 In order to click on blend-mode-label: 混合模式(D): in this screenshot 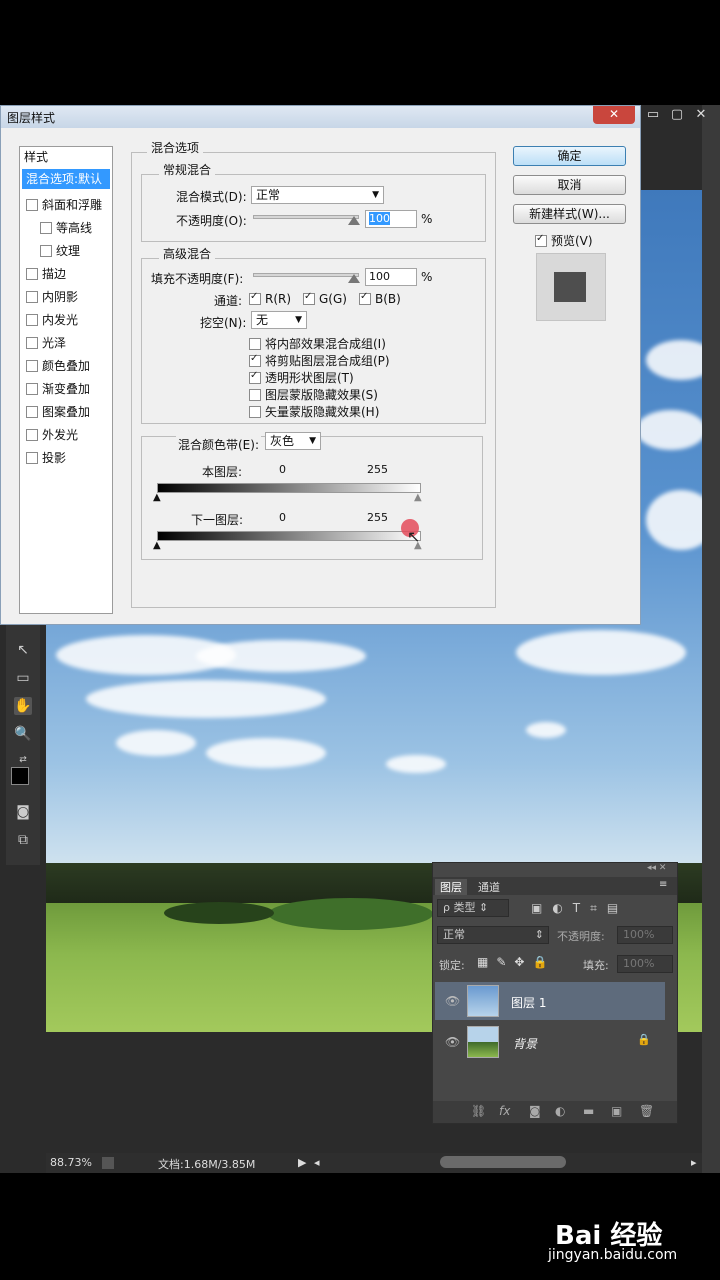, I will do `click(211, 197)`.